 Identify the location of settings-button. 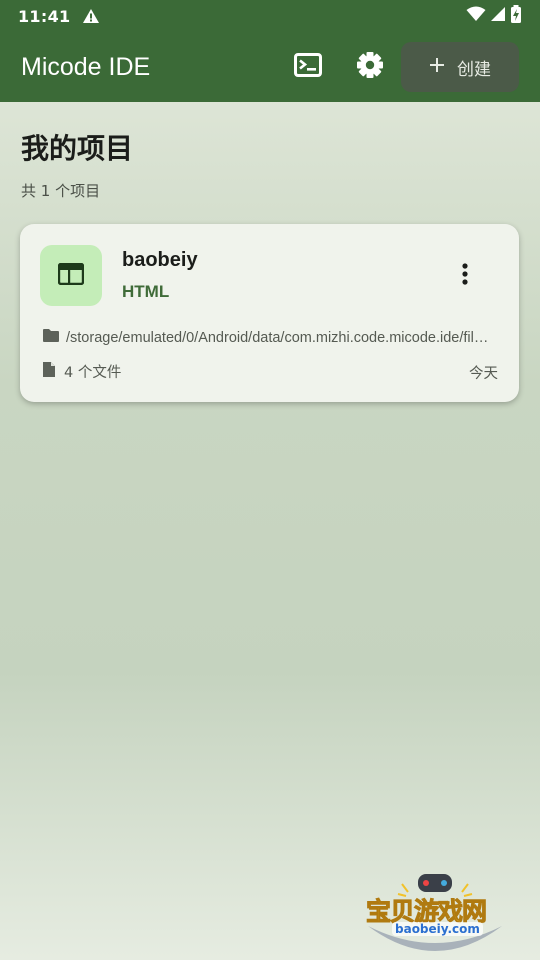
(370, 67).